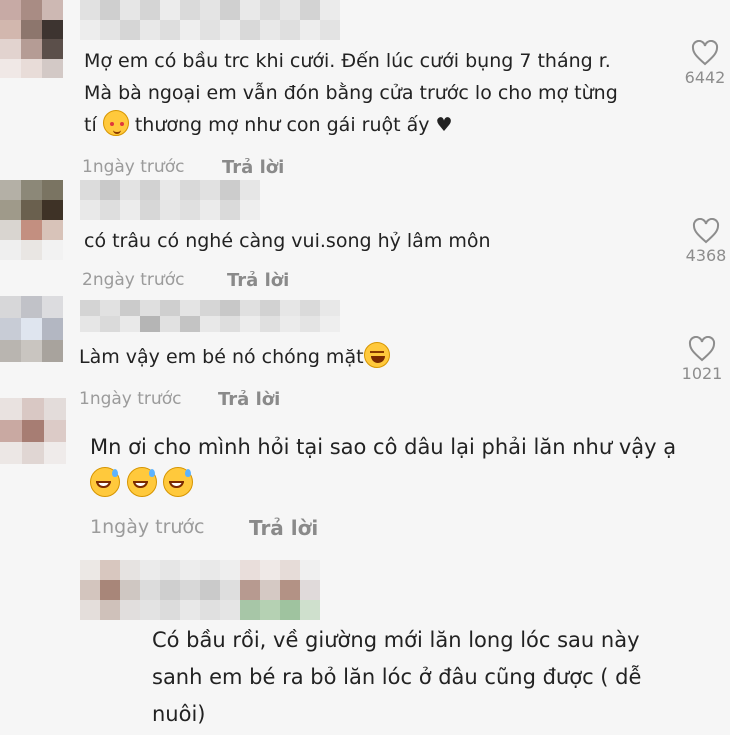 This screenshot has width=730, height=735. Describe the element at coordinates (702, 373) in the screenshot. I see `like-count: 1021` at that location.